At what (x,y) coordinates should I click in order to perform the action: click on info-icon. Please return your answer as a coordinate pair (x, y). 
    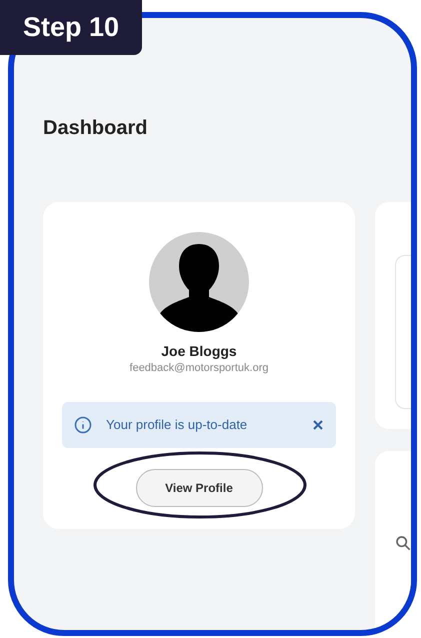
    Looking at the image, I should click on (83, 425).